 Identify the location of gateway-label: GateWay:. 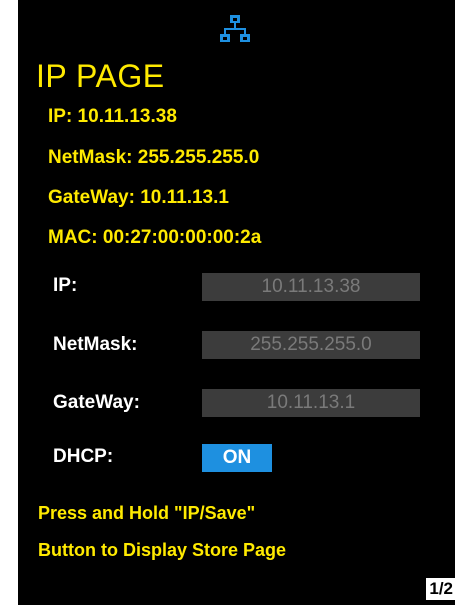
(96, 402).